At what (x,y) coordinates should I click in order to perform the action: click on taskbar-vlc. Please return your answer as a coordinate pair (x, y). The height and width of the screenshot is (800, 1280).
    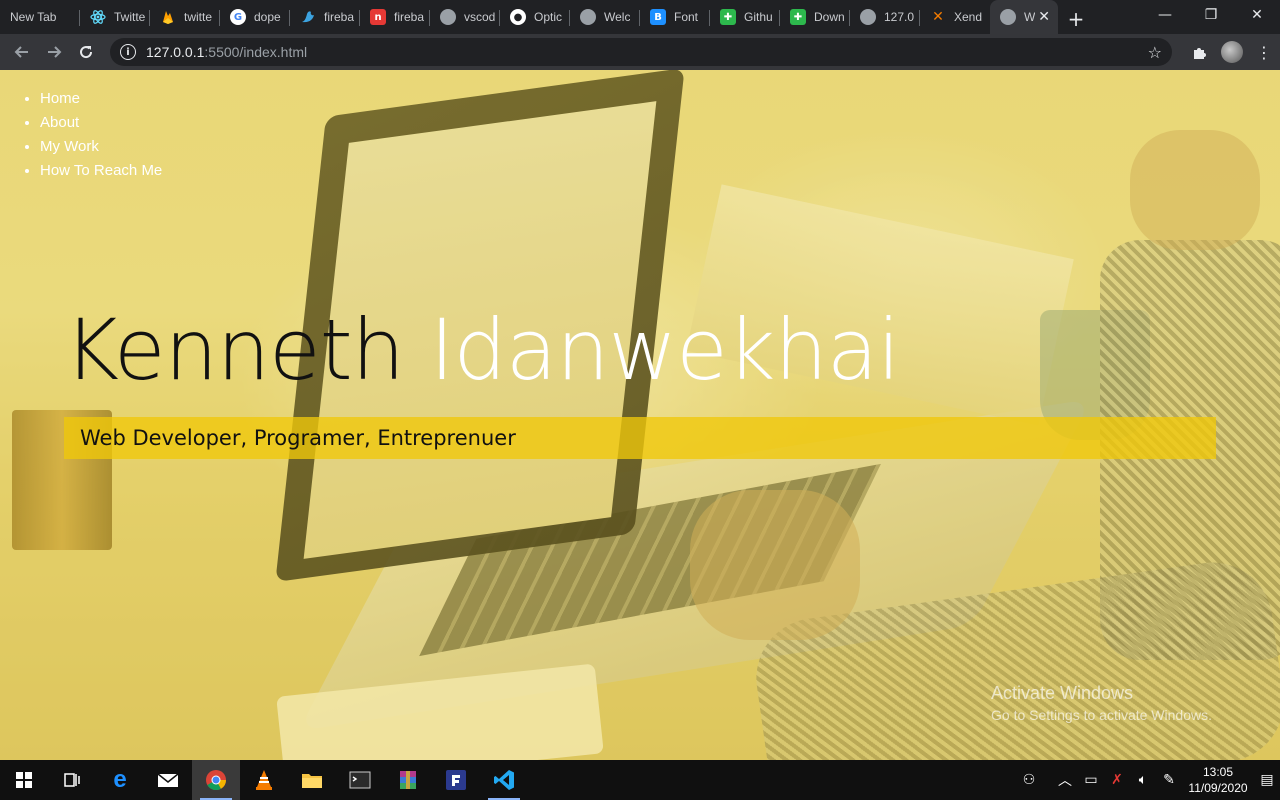
    Looking at the image, I should click on (264, 780).